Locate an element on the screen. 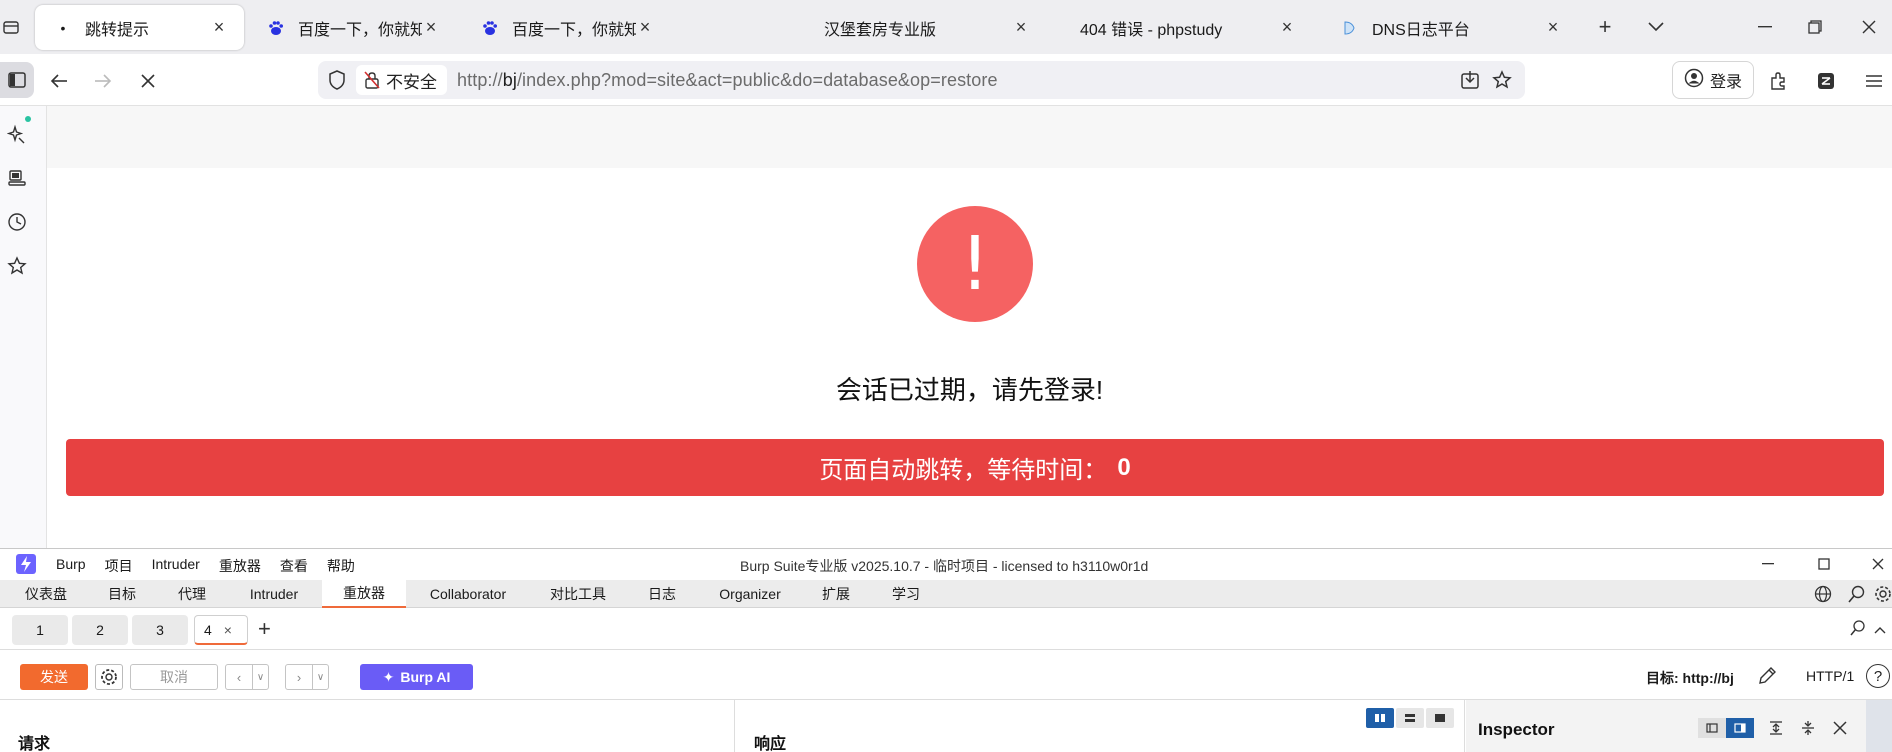  alert-exclamation-icon: ! is located at coordinates (975, 264).